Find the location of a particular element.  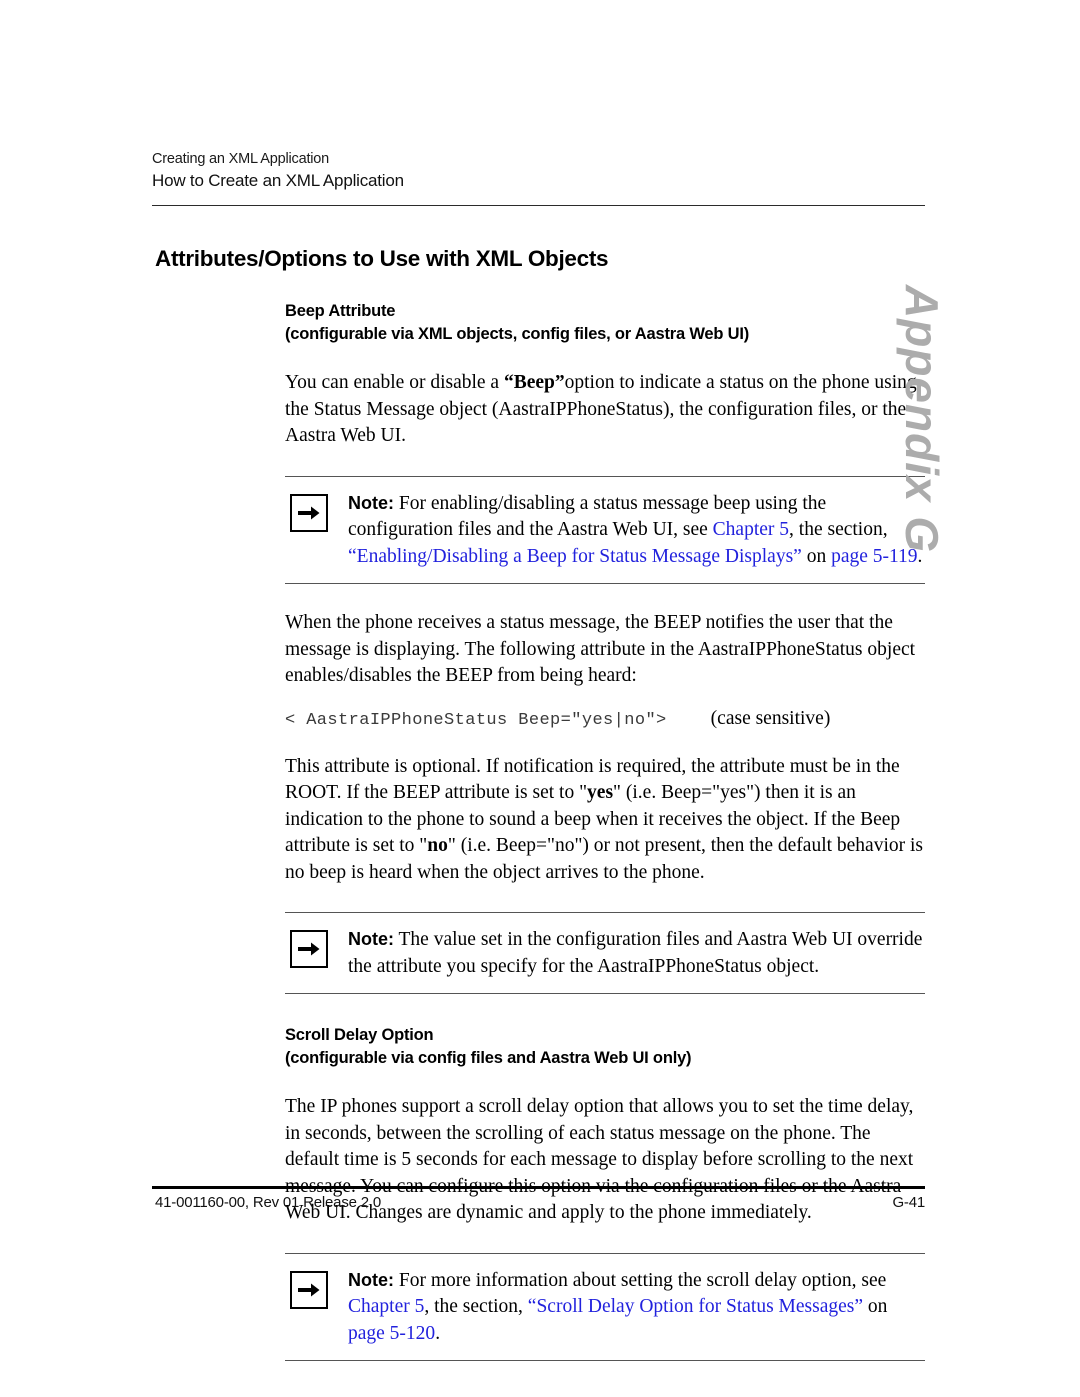

footer-page-number: G-41 is located at coordinates (908, 1202).